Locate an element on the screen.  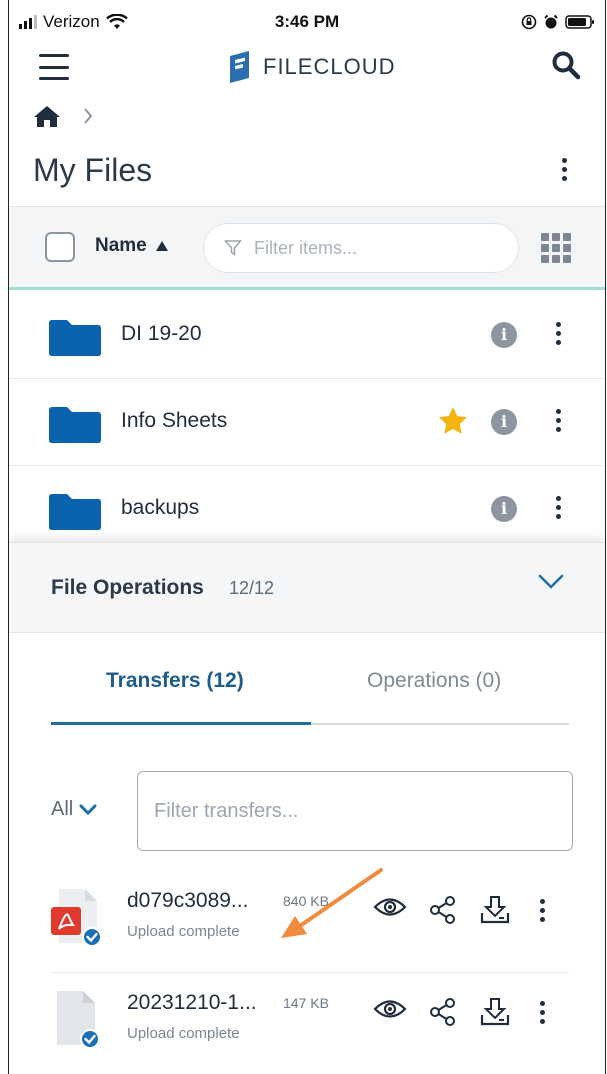
active-tab-indicator is located at coordinates (181, 723).